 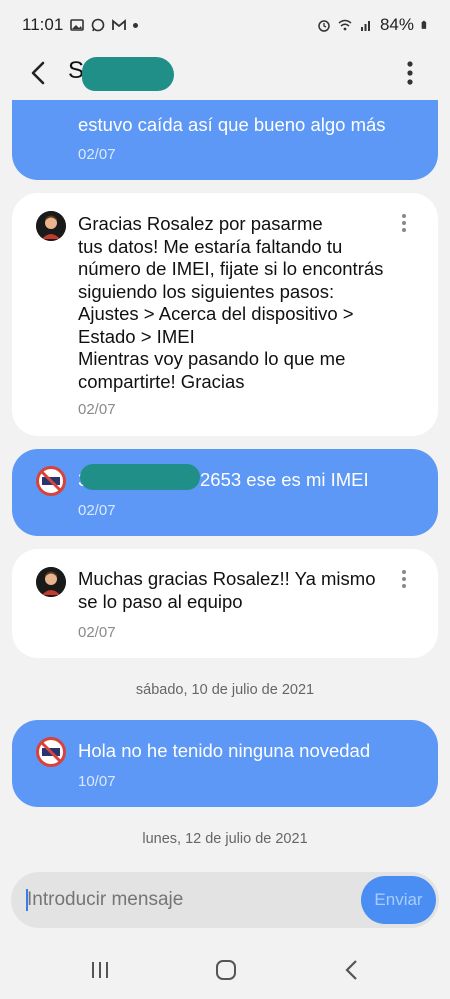 What do you see at coordinates (225, 763) in the screenshot?
I see `message-bubble-outgoing: Hola no he tenido ninguna novedad 10/07` at bounding box center [225, 763].